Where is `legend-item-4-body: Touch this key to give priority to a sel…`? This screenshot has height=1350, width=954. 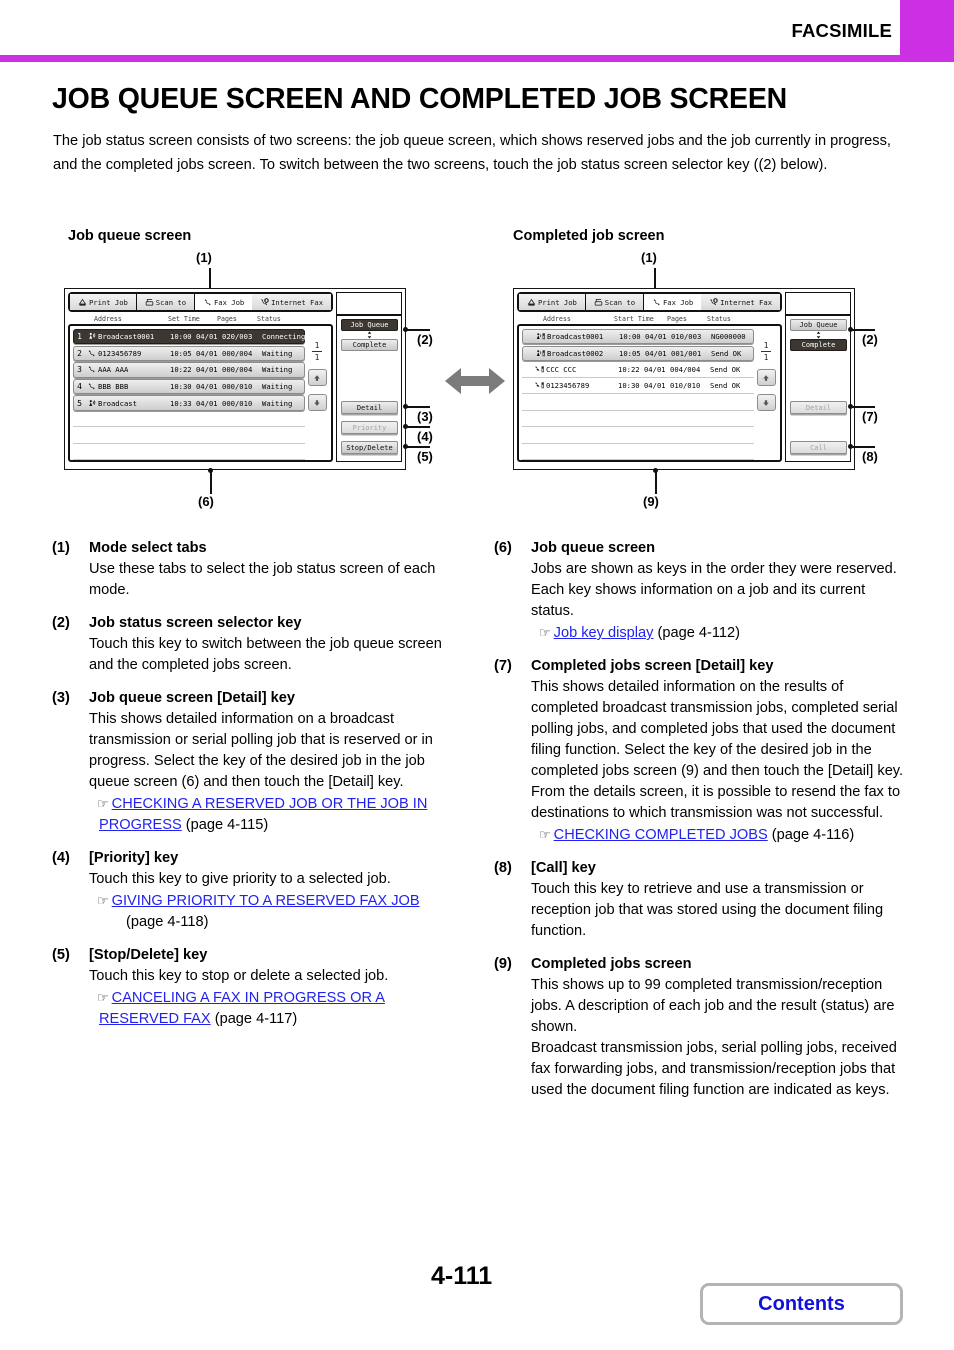
legend-item-4-body: Touch this key to give priority to a sel… is located at coordinates (270, 901).